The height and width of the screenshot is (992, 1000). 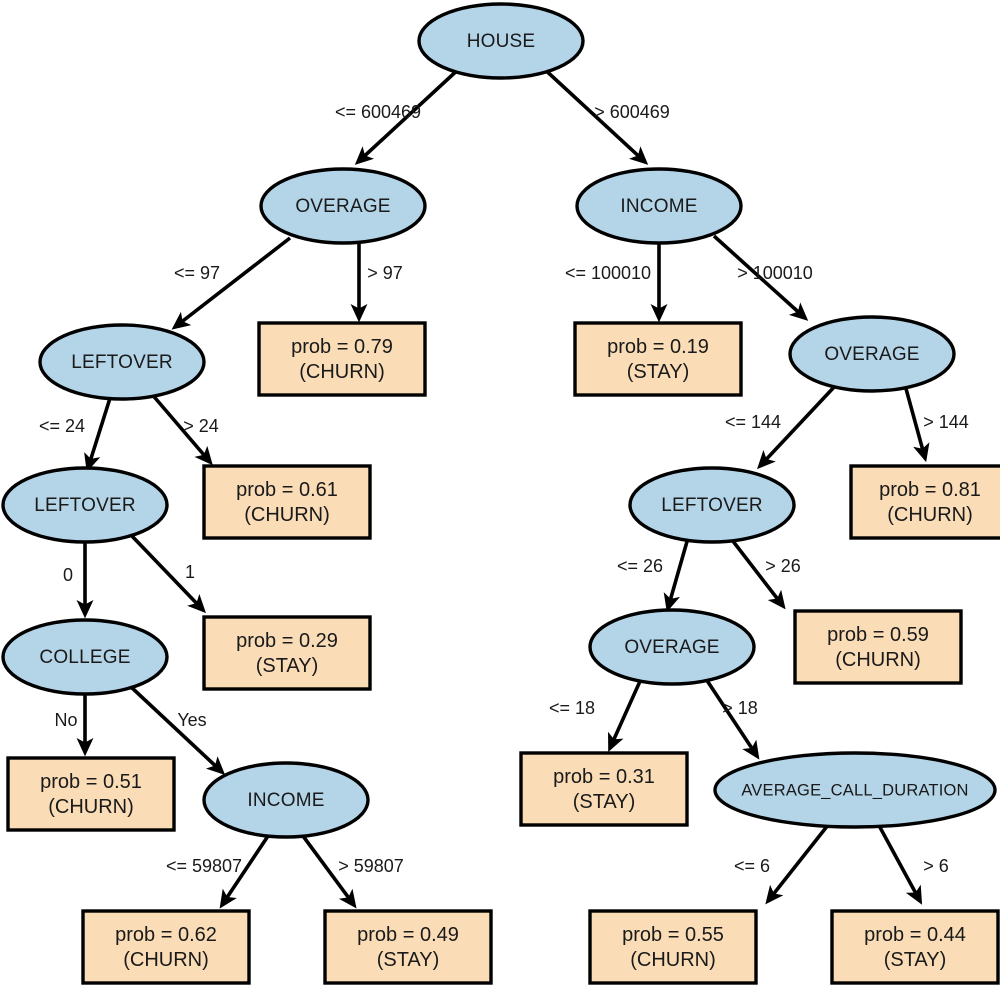 I want to click on edge-label-rr-right: > 144, so click(x=946, y=422).